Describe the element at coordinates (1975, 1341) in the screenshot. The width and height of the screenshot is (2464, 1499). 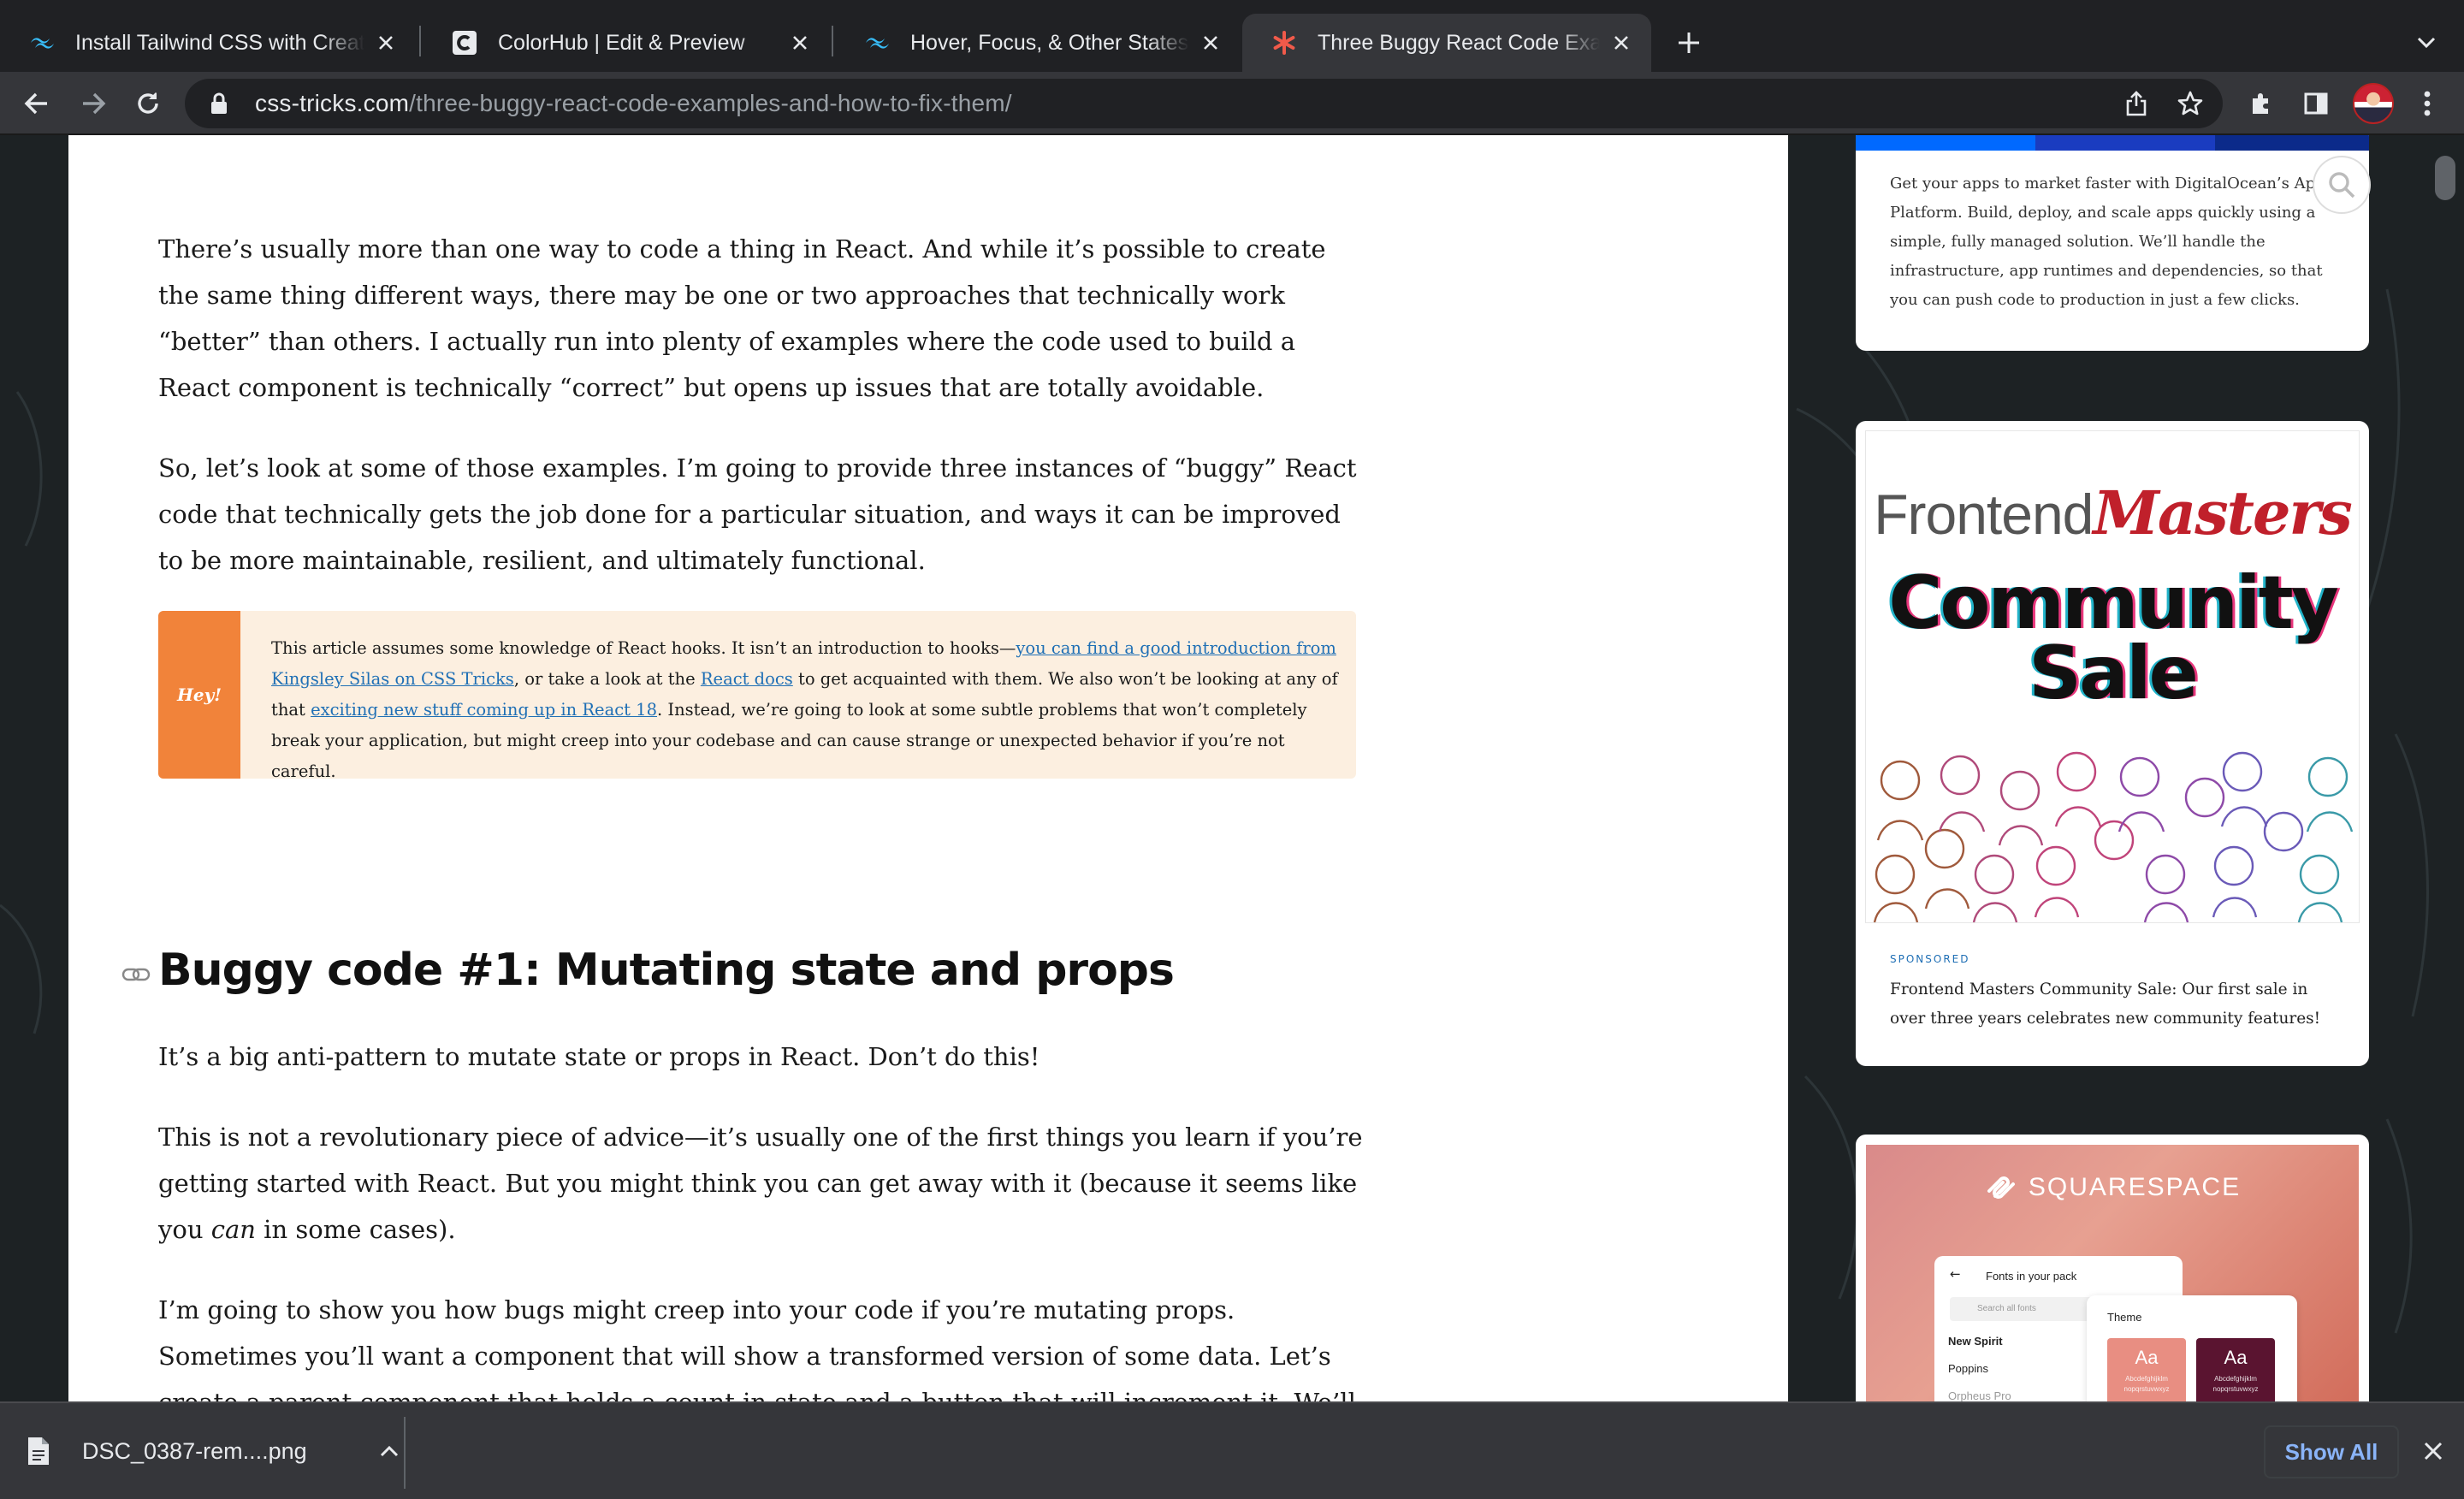
I see `font-item: New Spirit` at that location.